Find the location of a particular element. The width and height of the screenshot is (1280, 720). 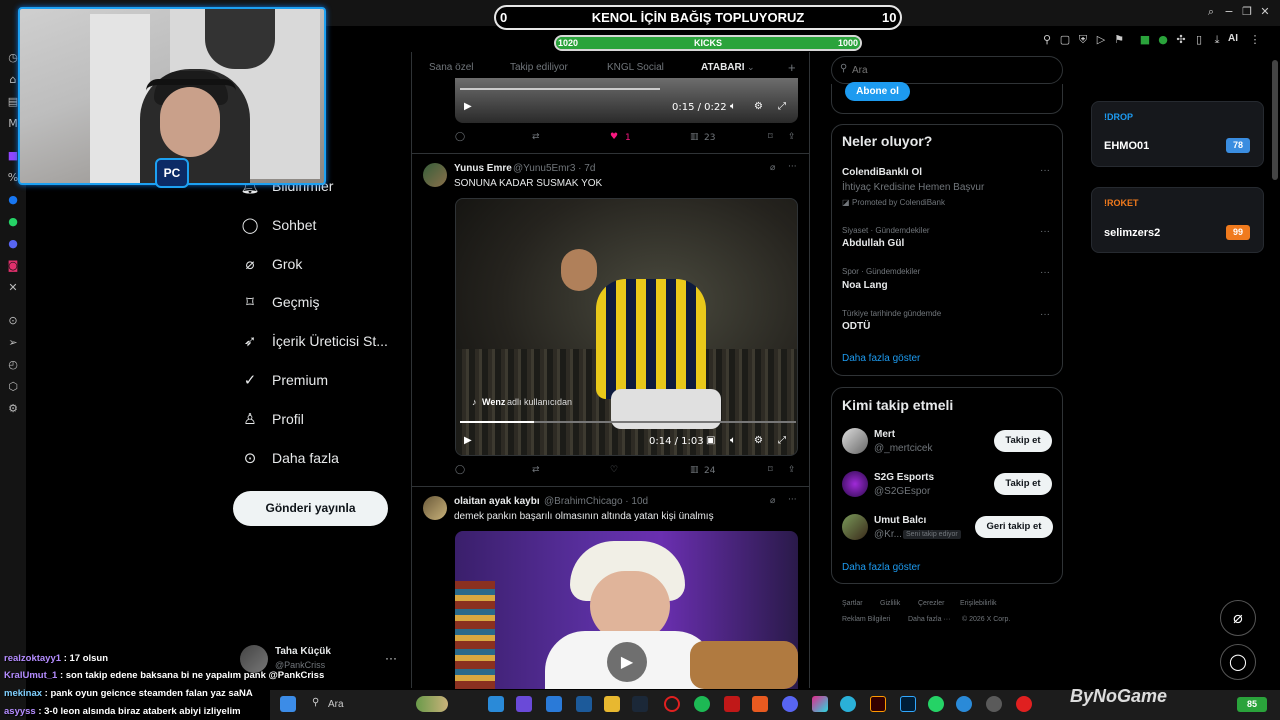

bookmark-icon: ⌑ is located at coordinates (770, 470).